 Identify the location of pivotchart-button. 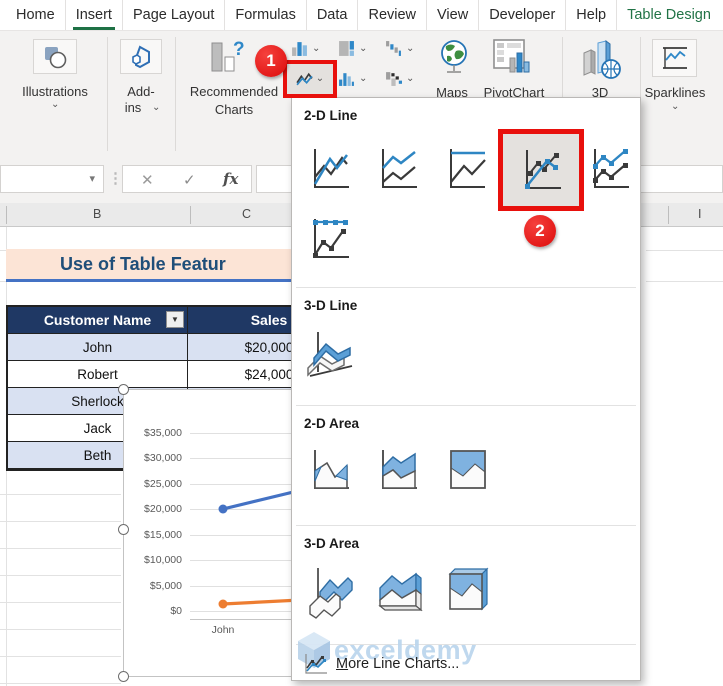
(513, 58).